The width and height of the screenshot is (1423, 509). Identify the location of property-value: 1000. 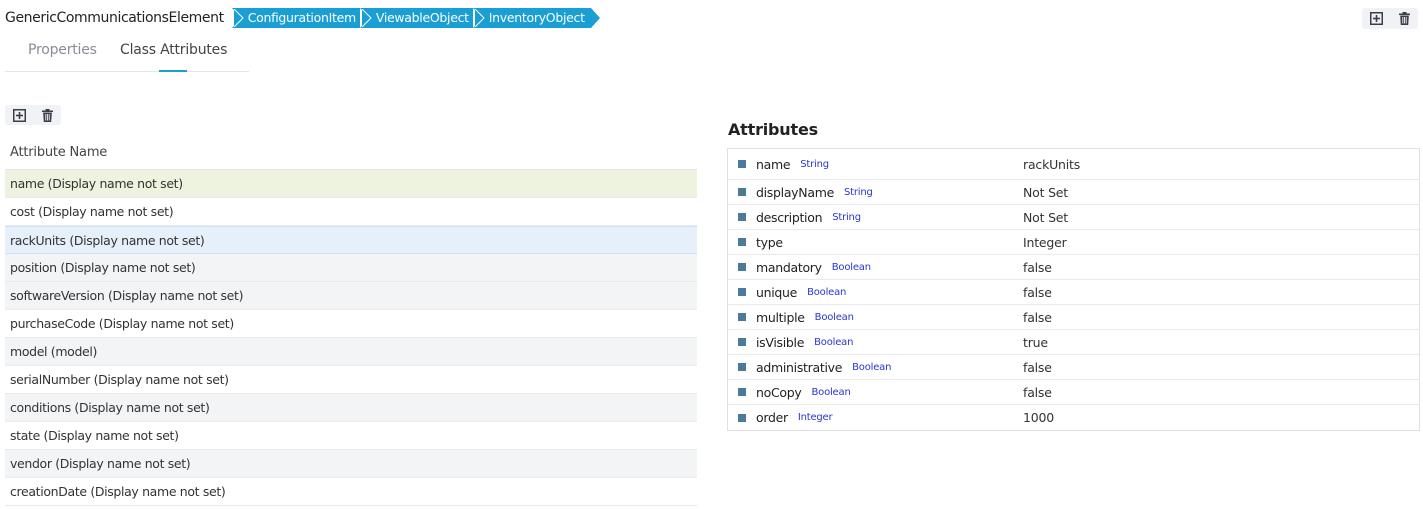
(1038, 417).